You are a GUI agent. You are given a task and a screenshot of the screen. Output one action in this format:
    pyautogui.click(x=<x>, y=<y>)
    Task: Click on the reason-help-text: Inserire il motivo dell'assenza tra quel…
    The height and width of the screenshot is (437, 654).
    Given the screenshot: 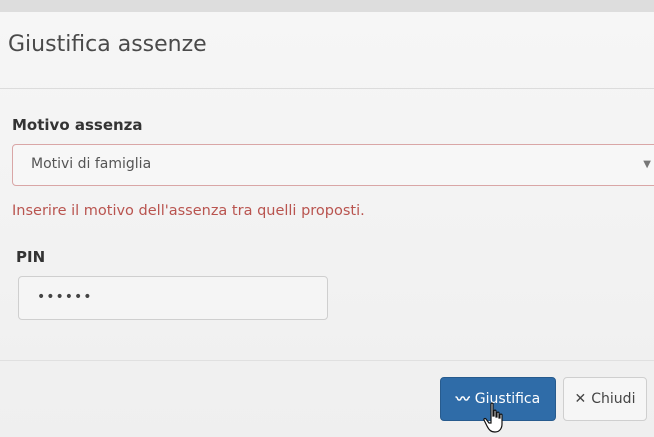 What is the action you would take?
    pyautogui.click(x=188, y=211)
    